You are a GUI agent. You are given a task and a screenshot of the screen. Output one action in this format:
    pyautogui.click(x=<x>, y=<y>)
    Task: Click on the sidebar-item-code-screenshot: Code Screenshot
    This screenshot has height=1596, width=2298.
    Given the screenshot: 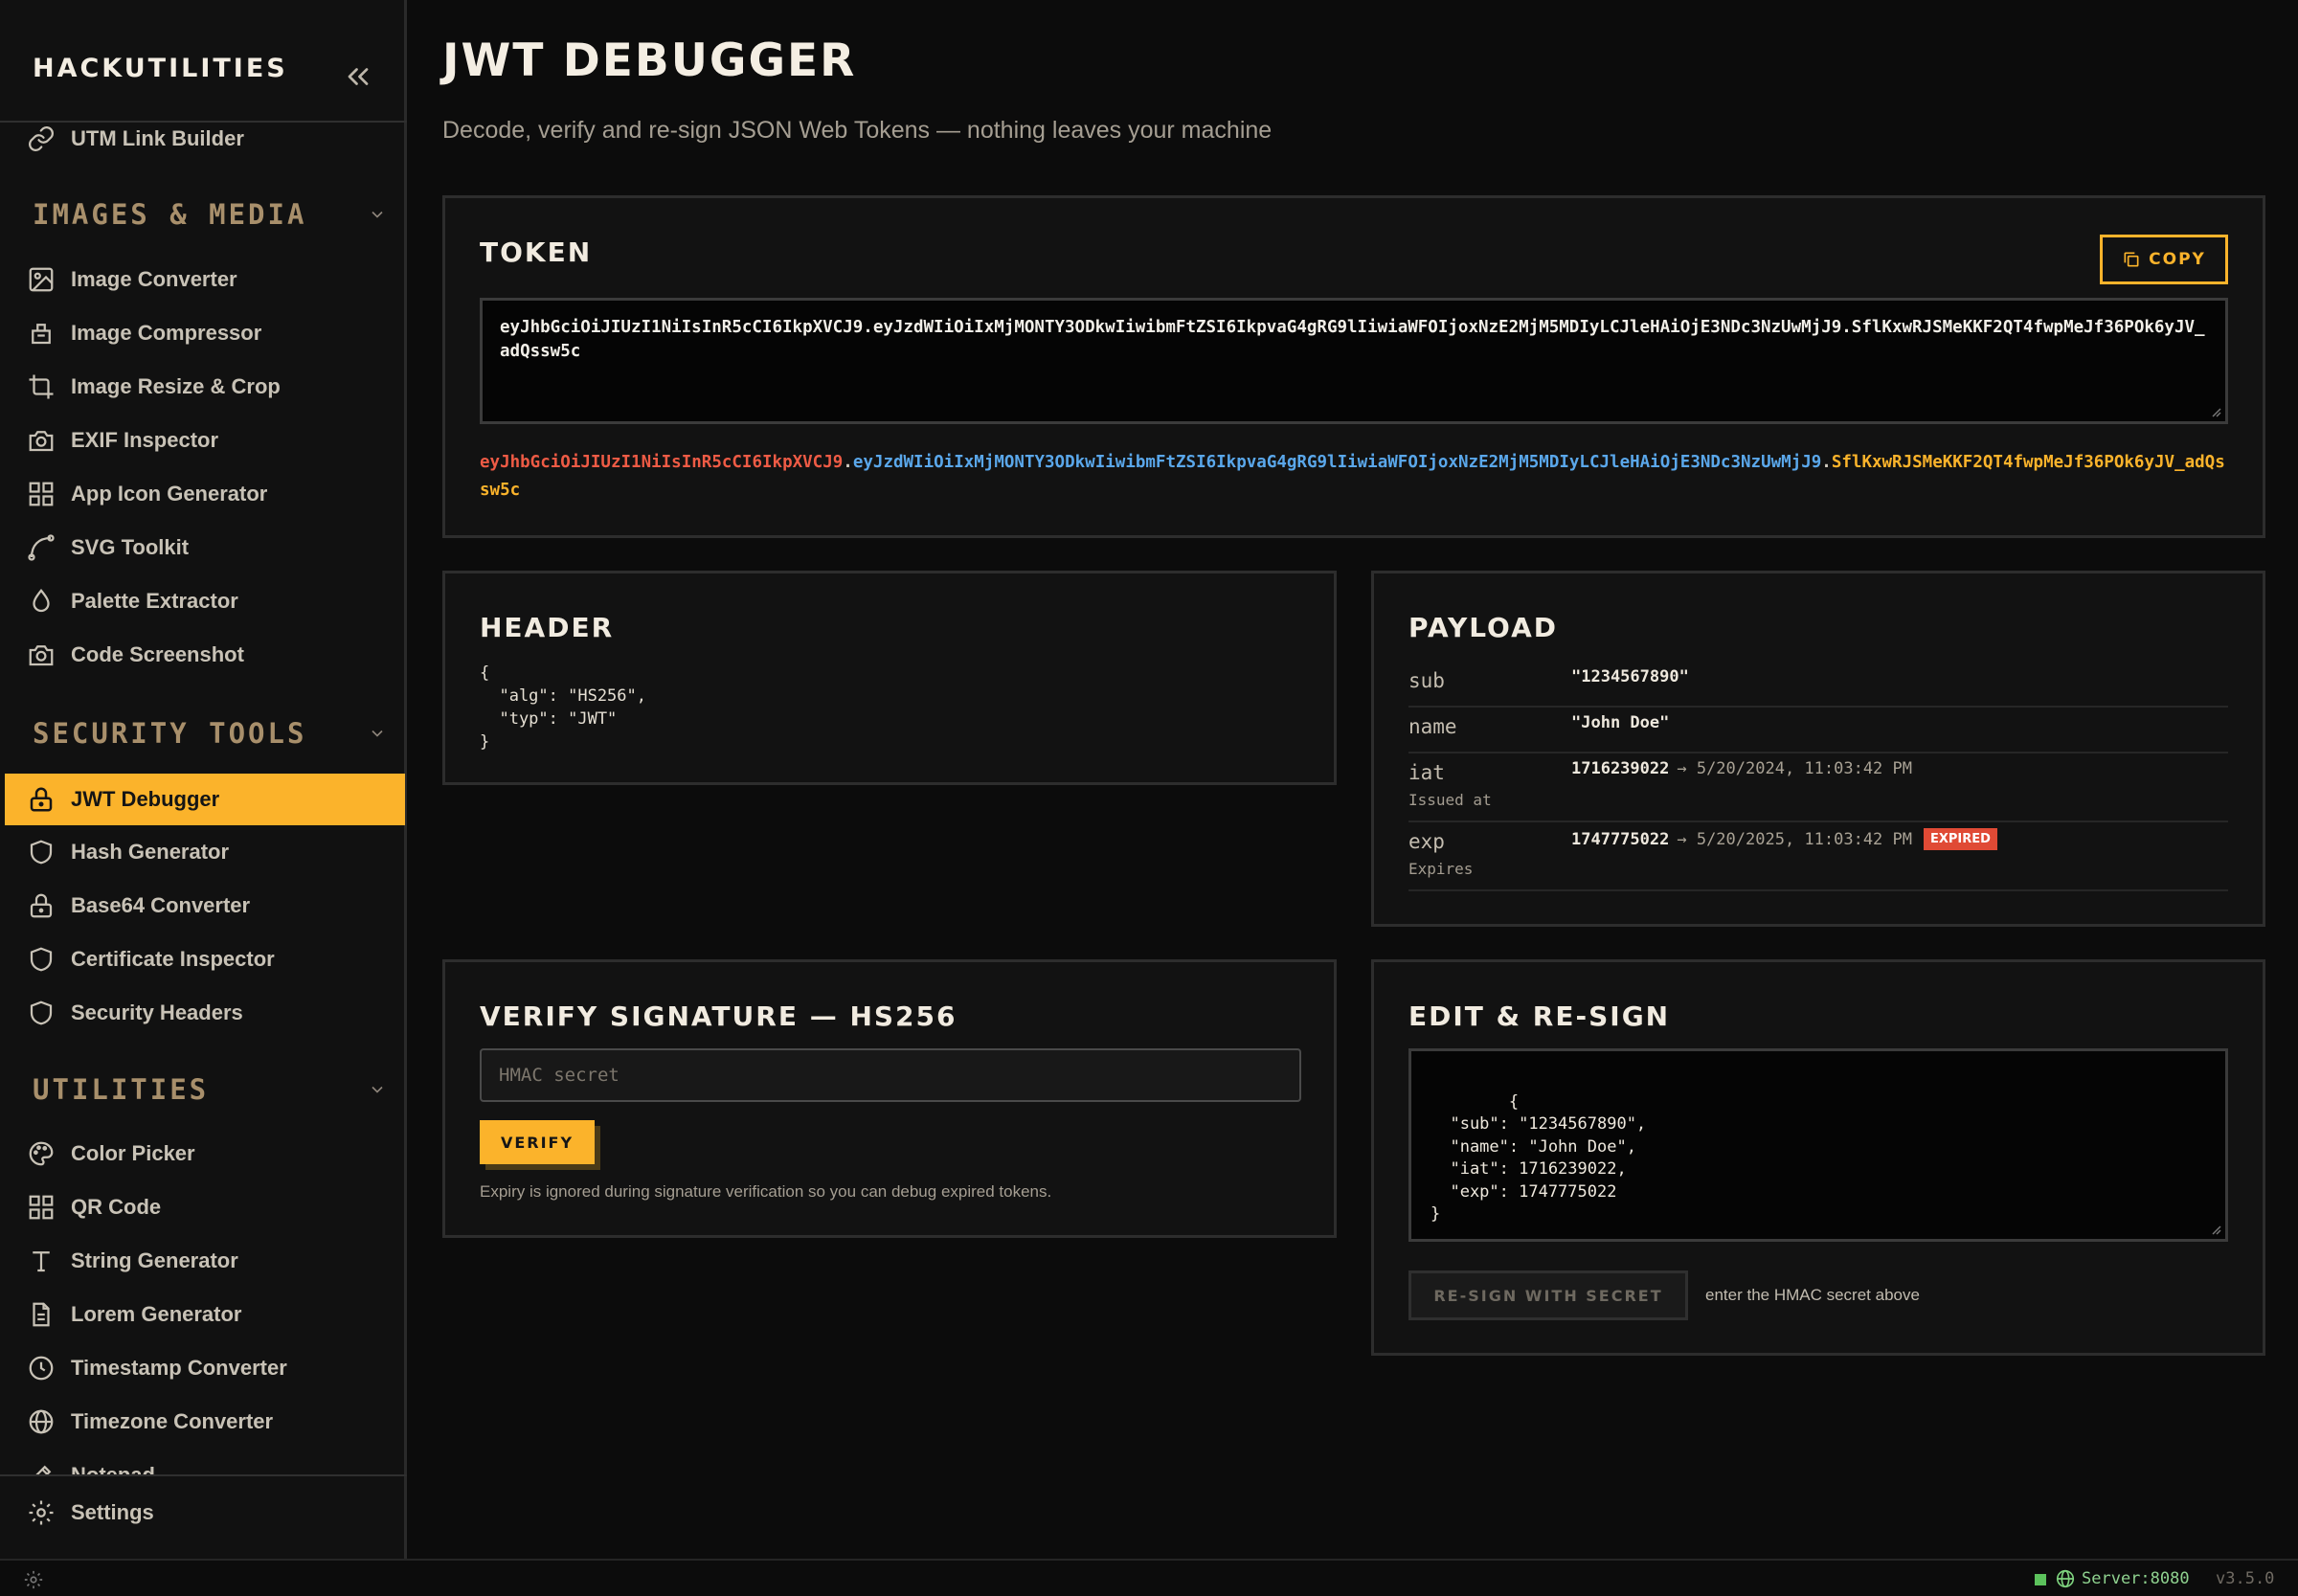 What is the action you would take?
    pyautogui.click(x=203, y=655)
    